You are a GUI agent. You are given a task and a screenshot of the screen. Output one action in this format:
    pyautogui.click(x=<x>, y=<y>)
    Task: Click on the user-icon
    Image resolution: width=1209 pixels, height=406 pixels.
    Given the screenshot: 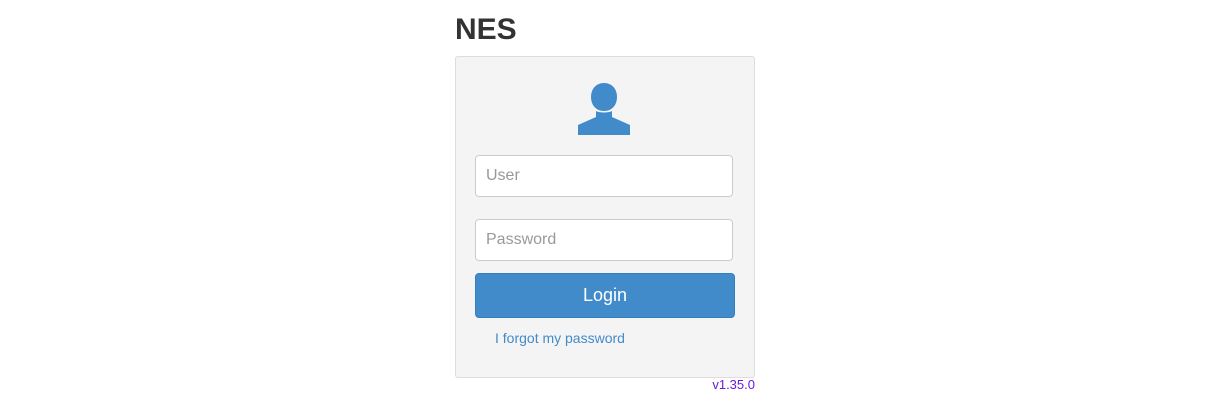 What is the action you would take?
    pyautogui.click(x=604, y=107)
    